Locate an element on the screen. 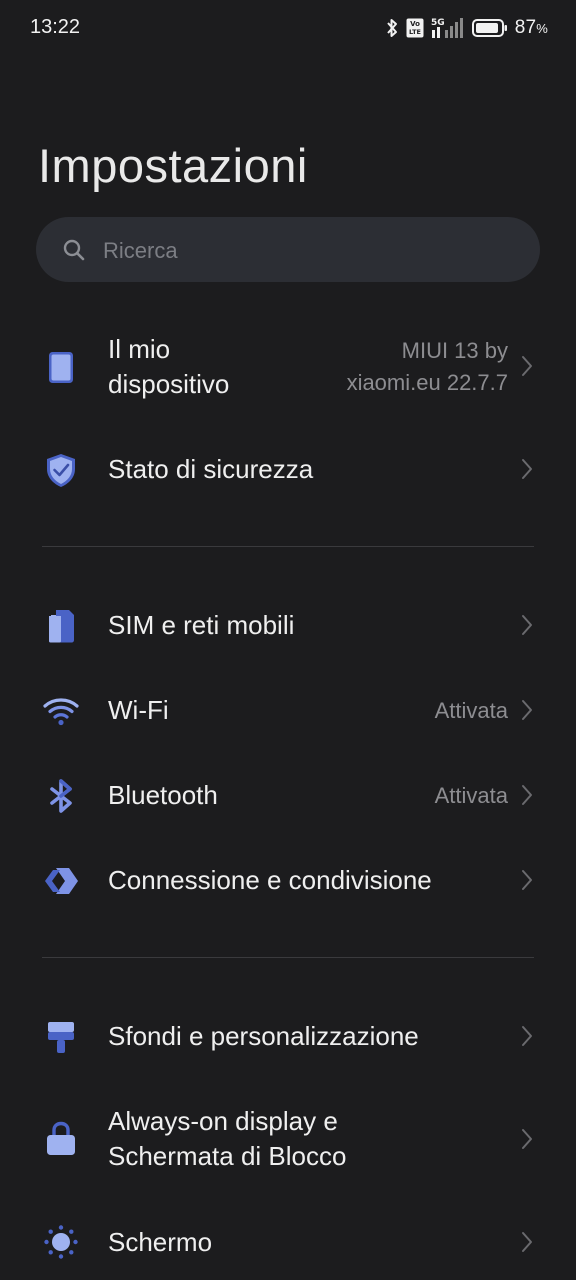 Image resolution: width=576 pixels, height=1280 pixels. settings-item-label: Connessione e condivisione is located at coordinates (270, 880).